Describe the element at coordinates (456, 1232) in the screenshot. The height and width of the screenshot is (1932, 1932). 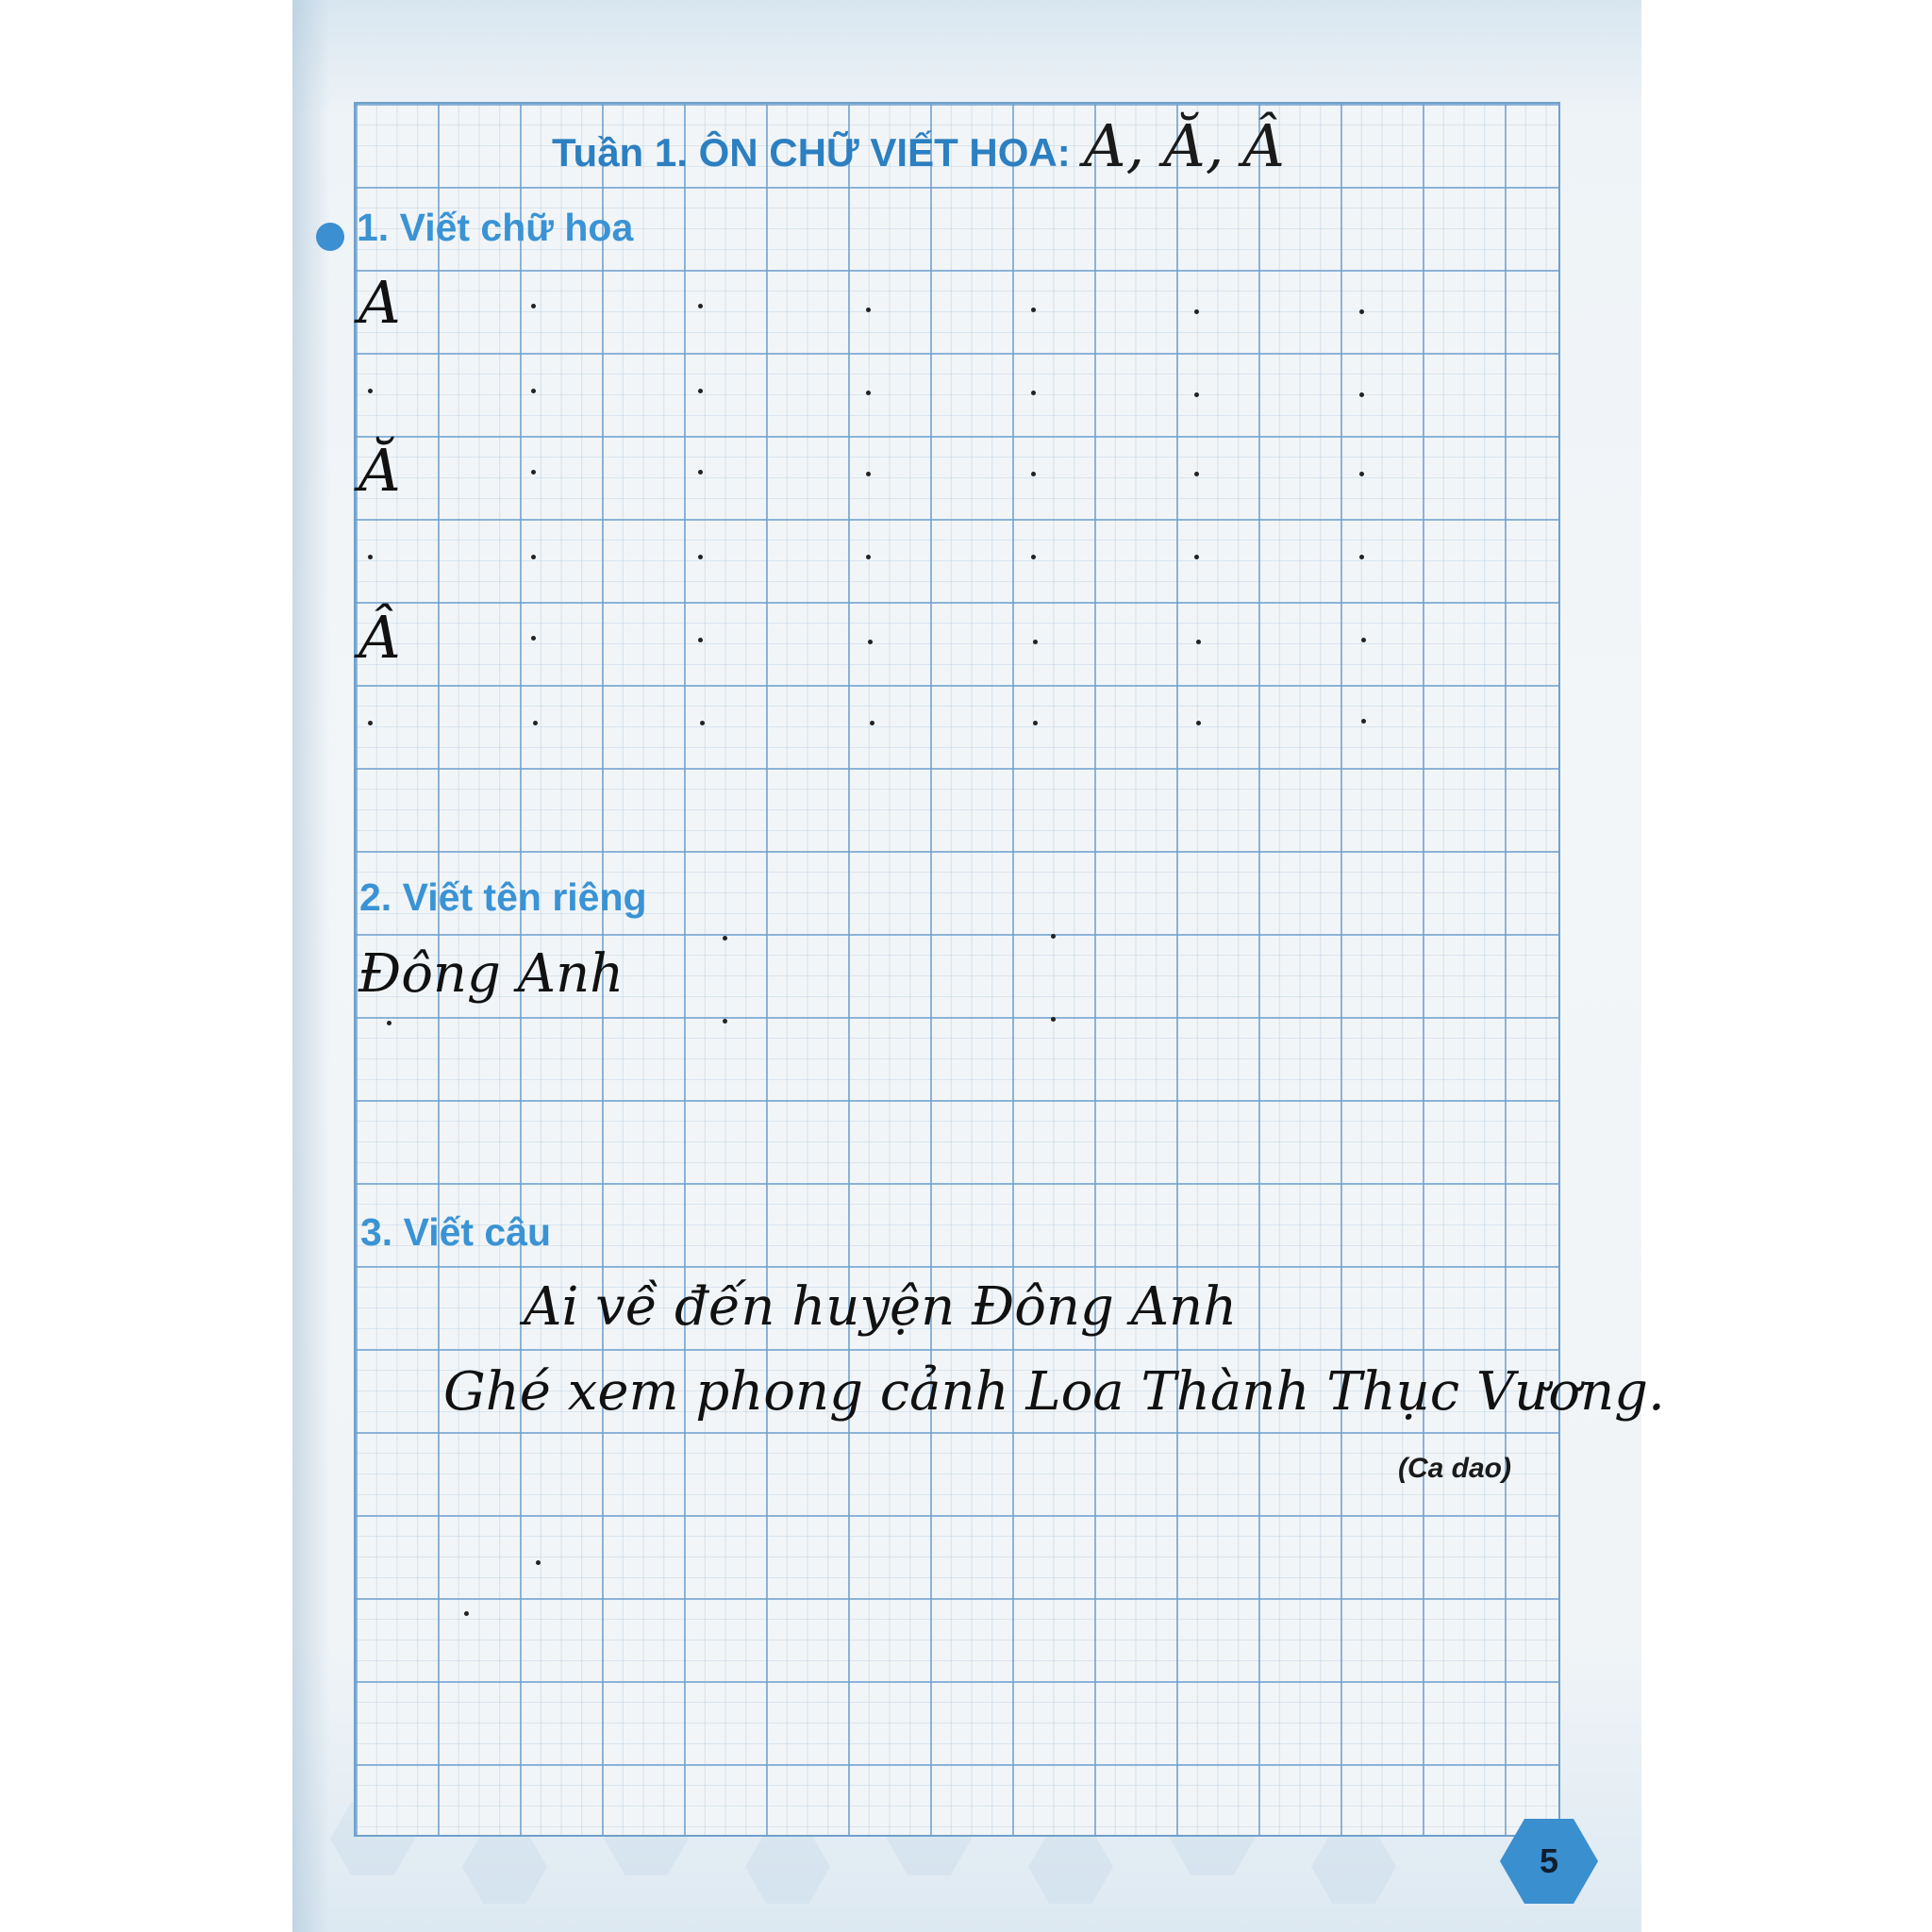
I see `section3-heading: 3. Viết câu` at that location.